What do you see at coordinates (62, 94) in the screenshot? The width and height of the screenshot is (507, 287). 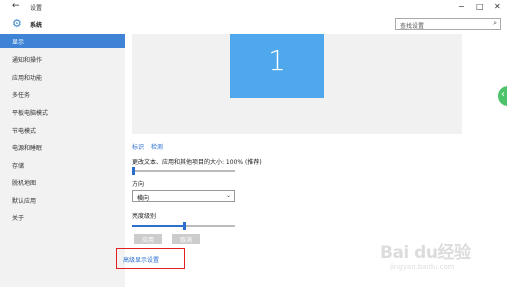 I see `sidebar-item-multitasking: 多任务` at bounding box center [62, 94].